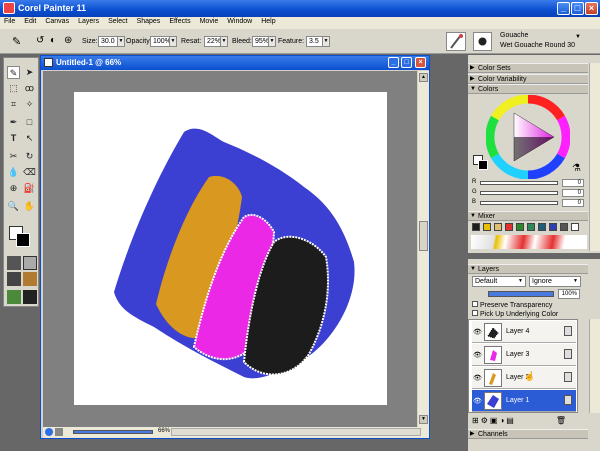 The width and height of the screenshot is (600, 451). I want to click on green-slider-row: G0, so click(530, 193).